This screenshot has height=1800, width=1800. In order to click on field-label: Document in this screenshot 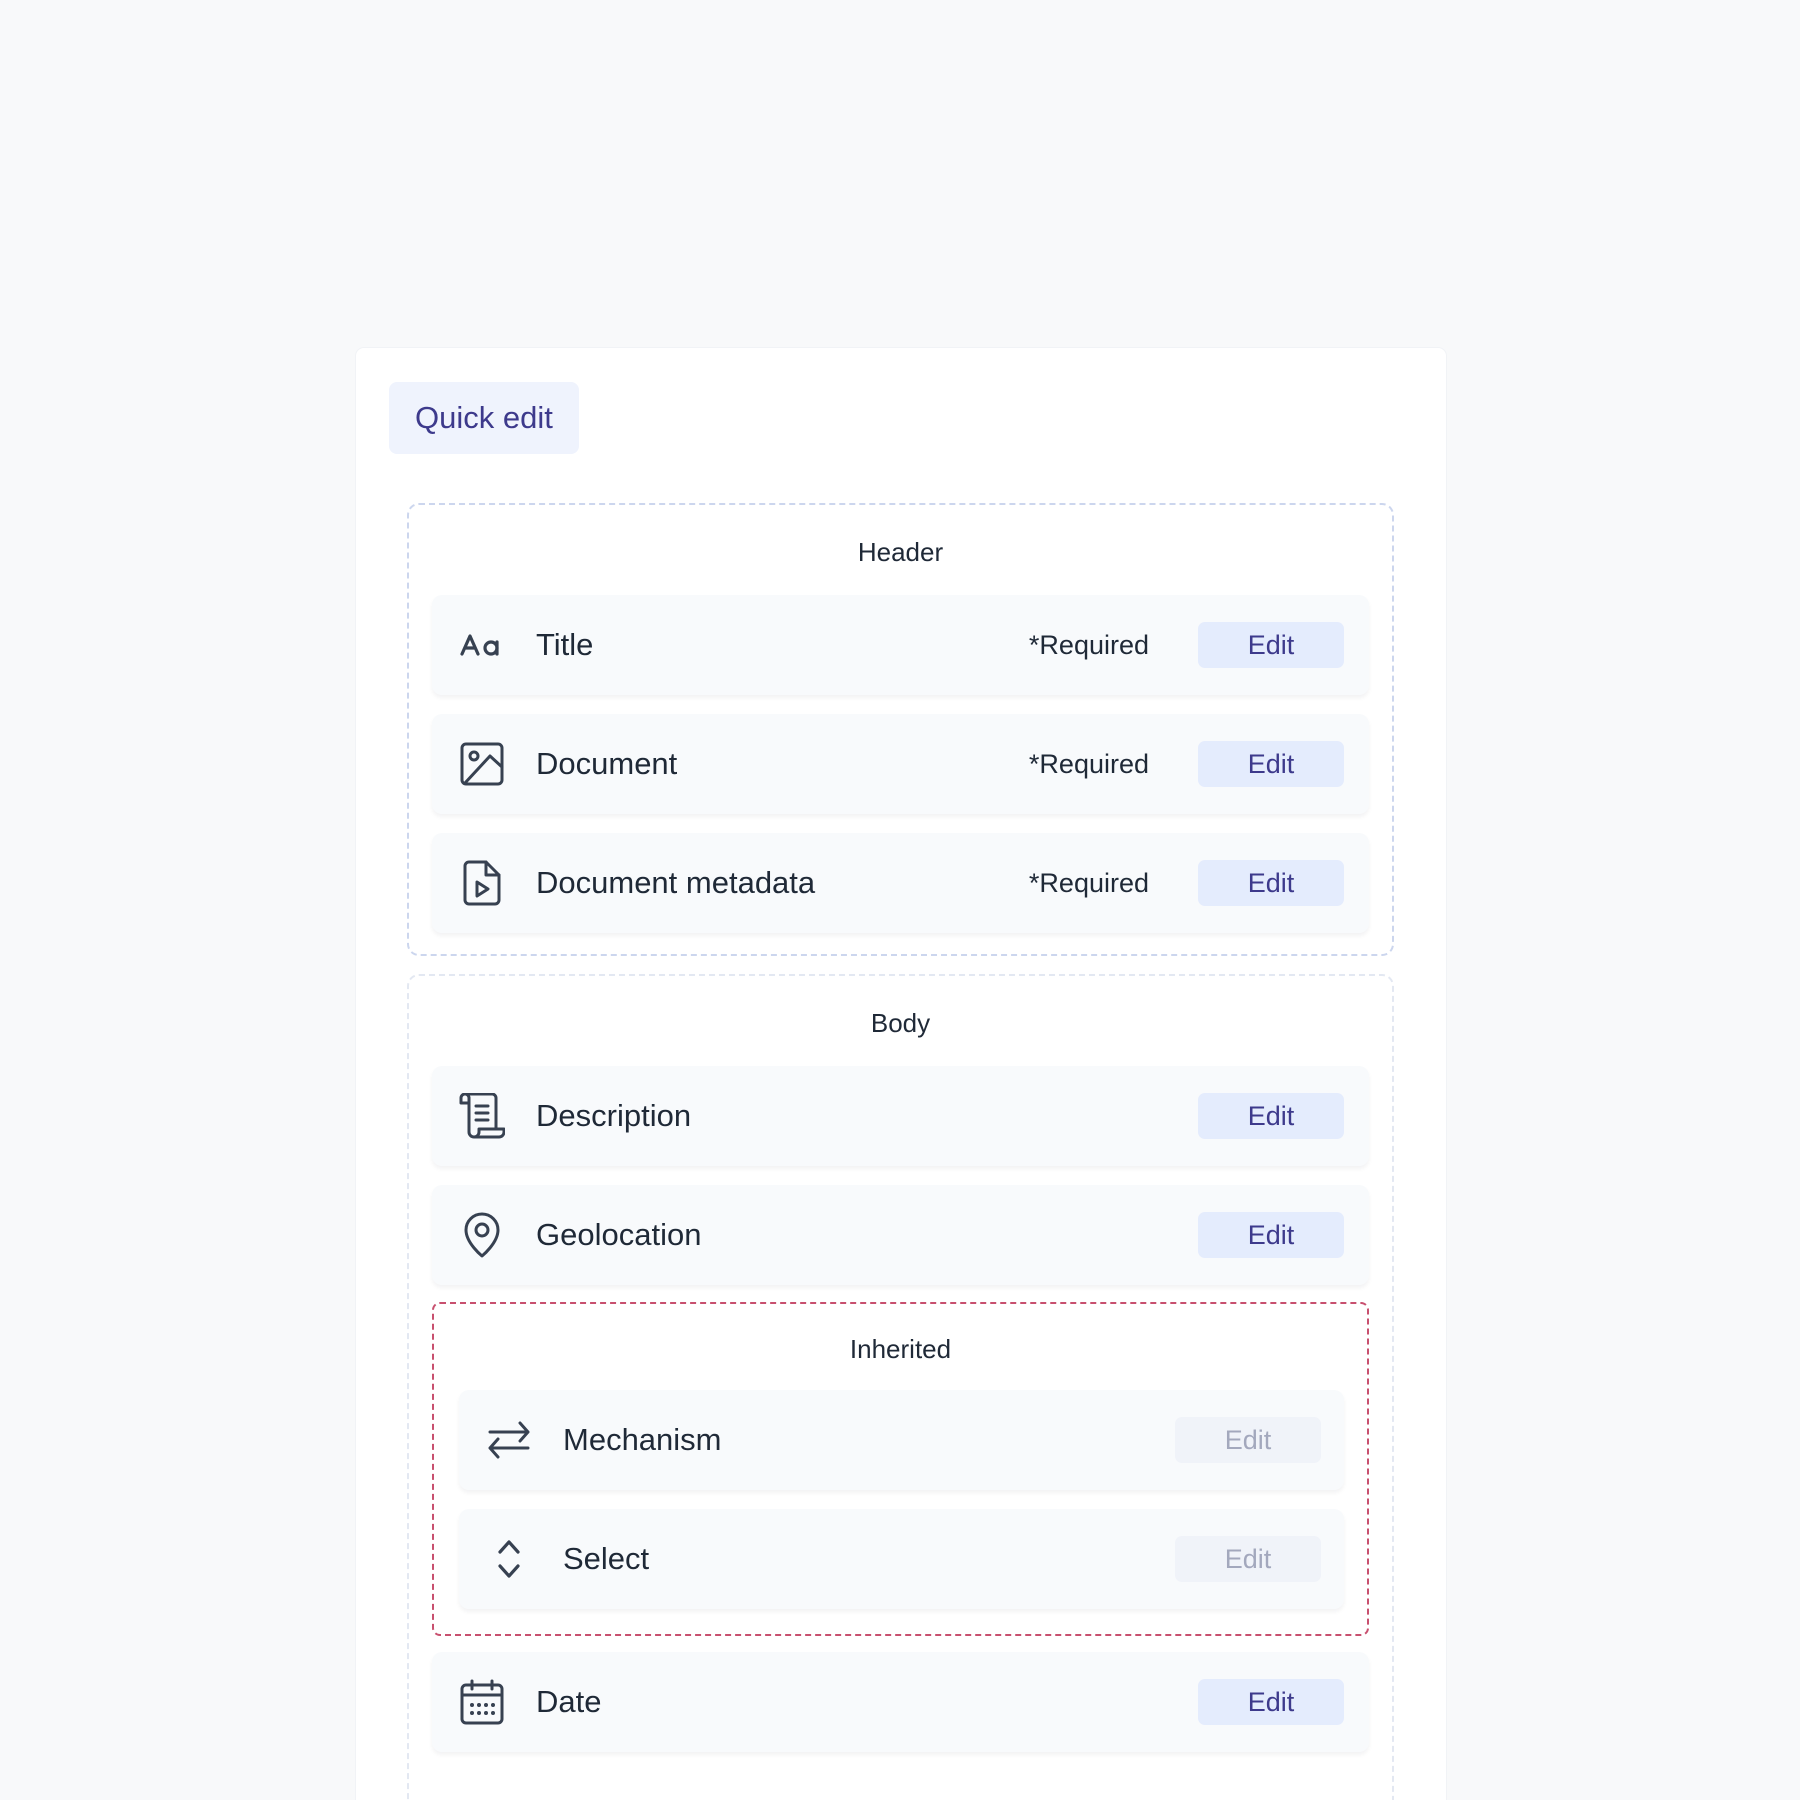, I will do `click(607, 763)`.